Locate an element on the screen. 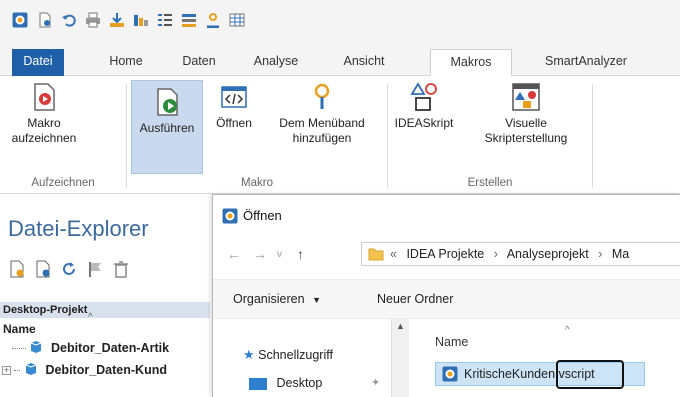  organize-button: Organisieren ▼ is located at coordinates (277, 299).